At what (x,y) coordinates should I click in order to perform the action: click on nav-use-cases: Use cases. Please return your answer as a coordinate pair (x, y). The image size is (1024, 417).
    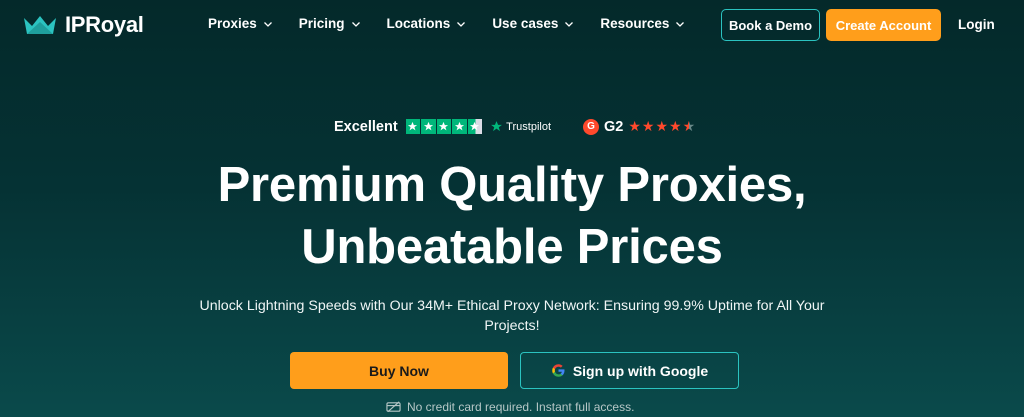
    Looking at the image, I should click on (533, 23).